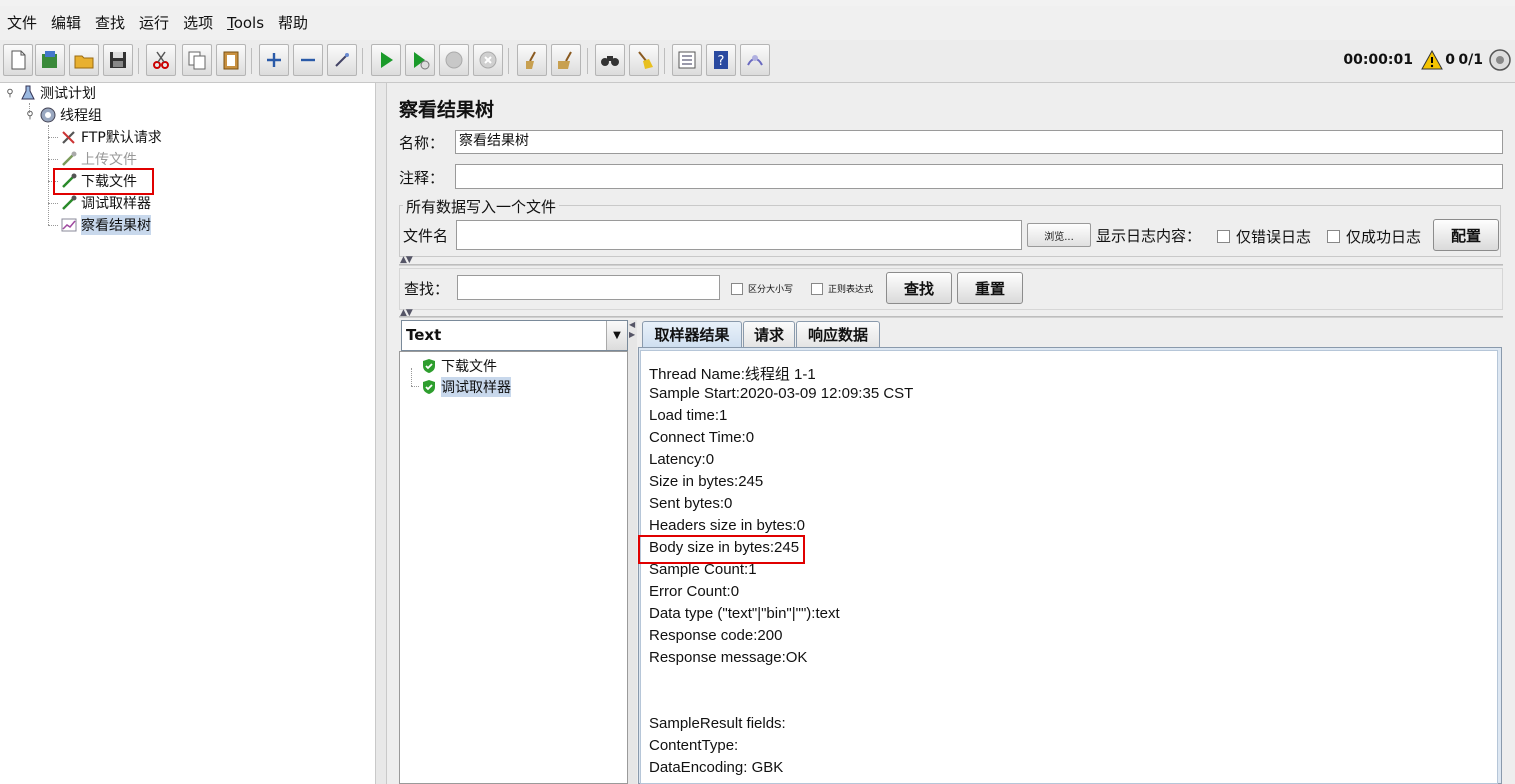 This screenshot has height=784, width=1515. Describe the element at coordinates (1374, 236) in the screenshot. I see `success-only-checkbox: 仅成功日志` at that location.